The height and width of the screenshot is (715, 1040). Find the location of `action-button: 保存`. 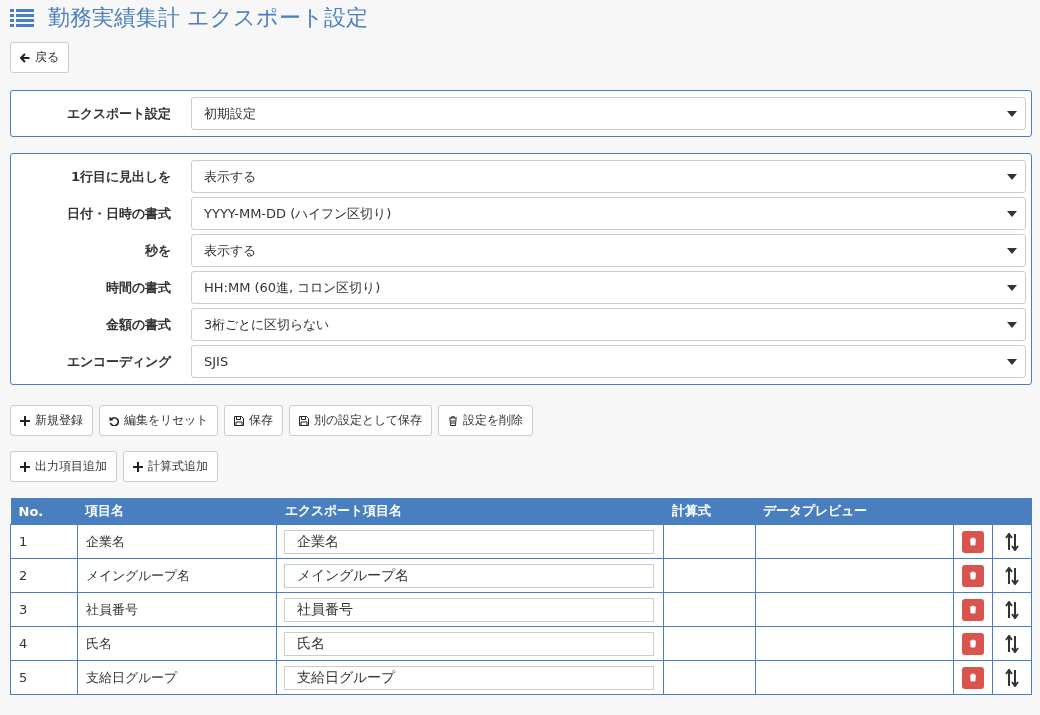

action-button: 保存 is located at coordinates (253, 420).